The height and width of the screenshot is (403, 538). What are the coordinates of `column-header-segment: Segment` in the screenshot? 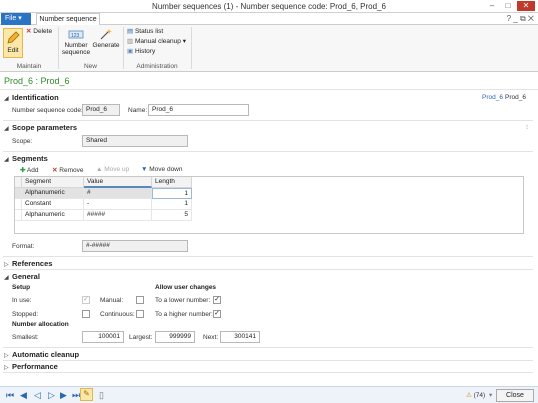 It's located at (53, 182).